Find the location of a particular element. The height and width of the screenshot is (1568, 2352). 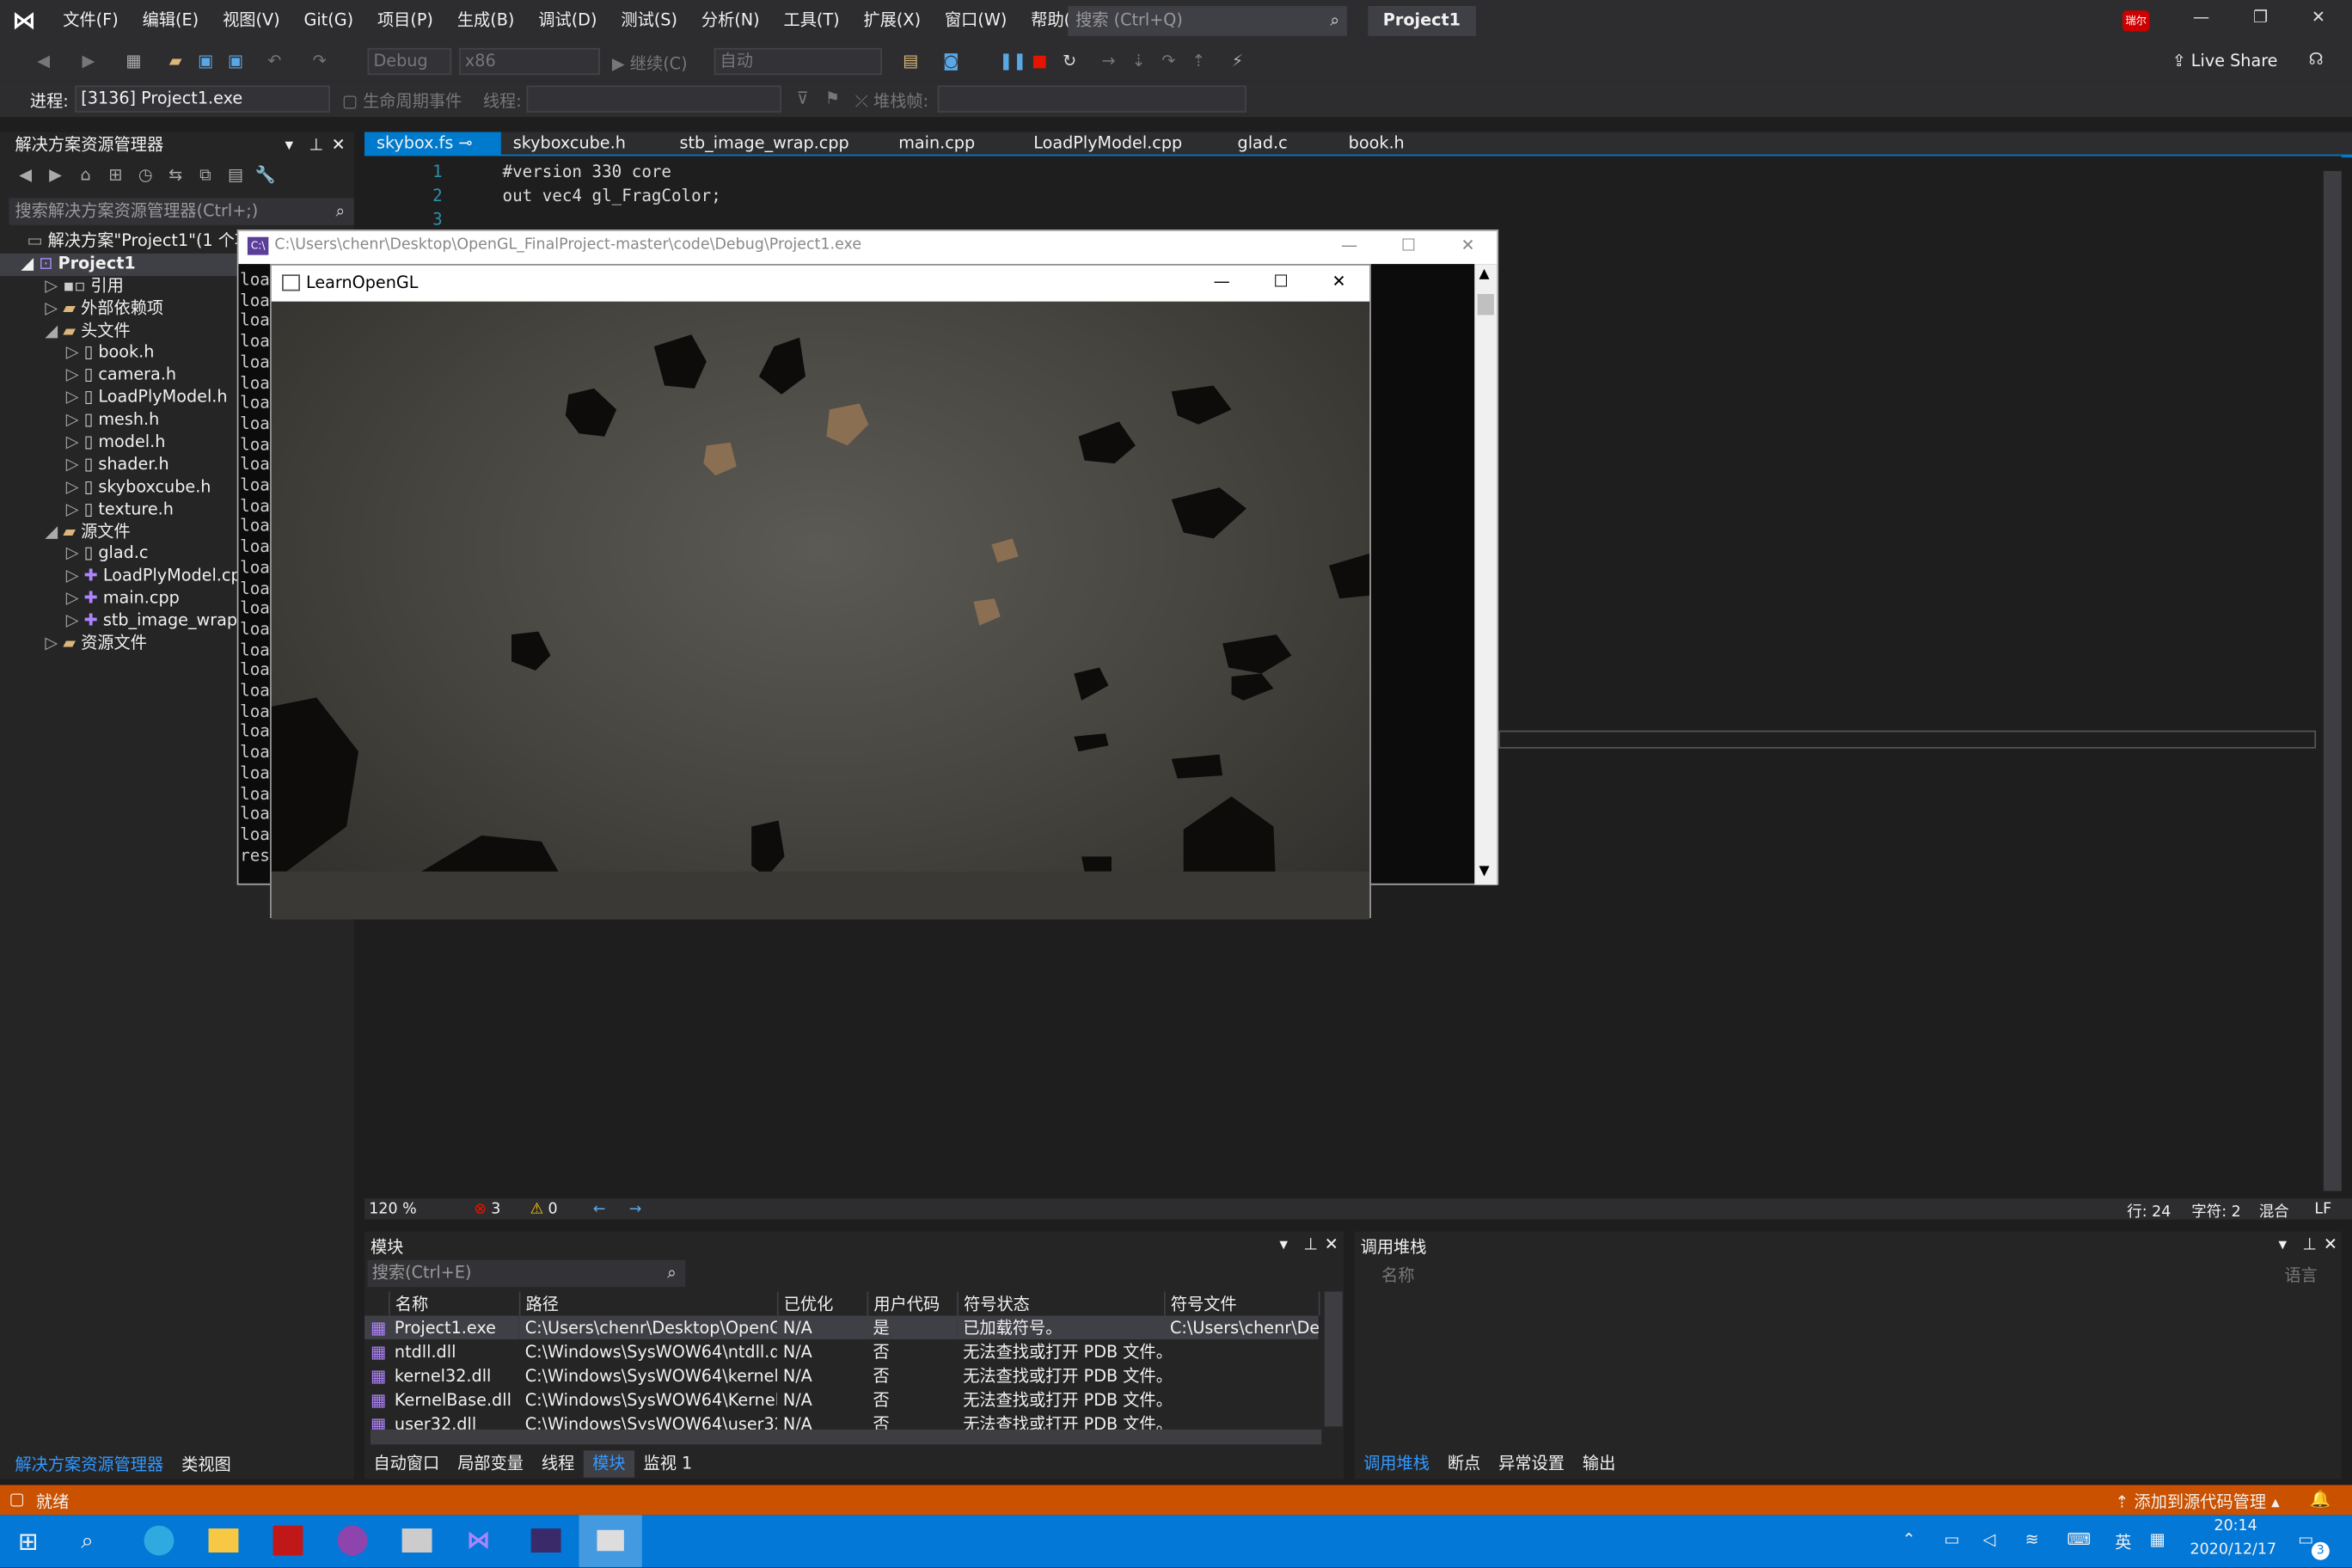

wifi-icon: ≋ is located at coordinates (2032, 1540).